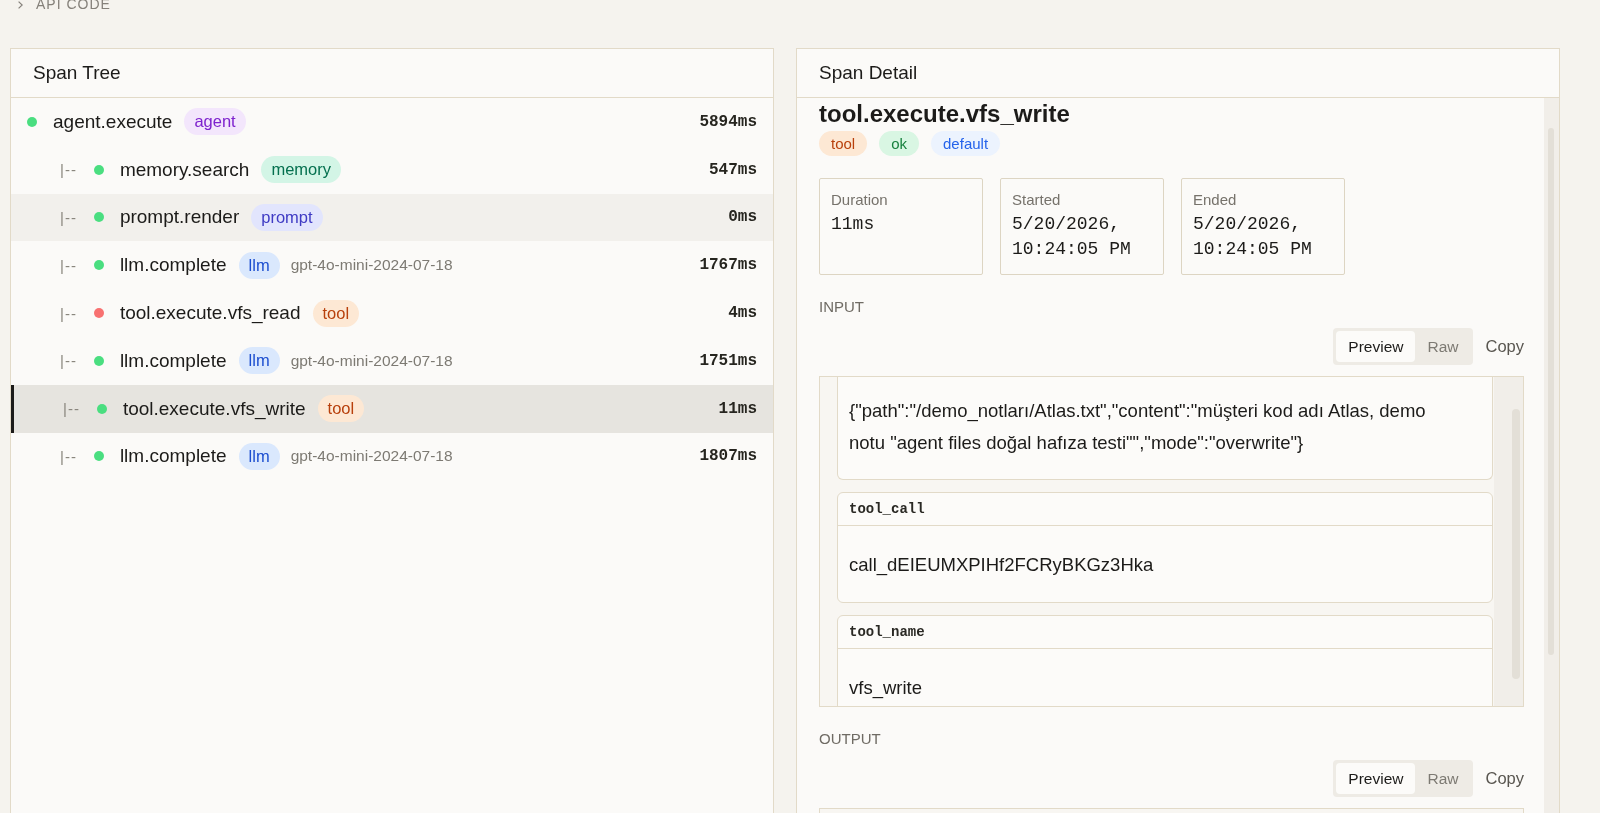 This screenshot has height=813, width=1600. Describe the element at coordinates (392, 313) in the screenshot. I see `span-row: |-- tool.execute.vfs_read tool 4ms` at that location.